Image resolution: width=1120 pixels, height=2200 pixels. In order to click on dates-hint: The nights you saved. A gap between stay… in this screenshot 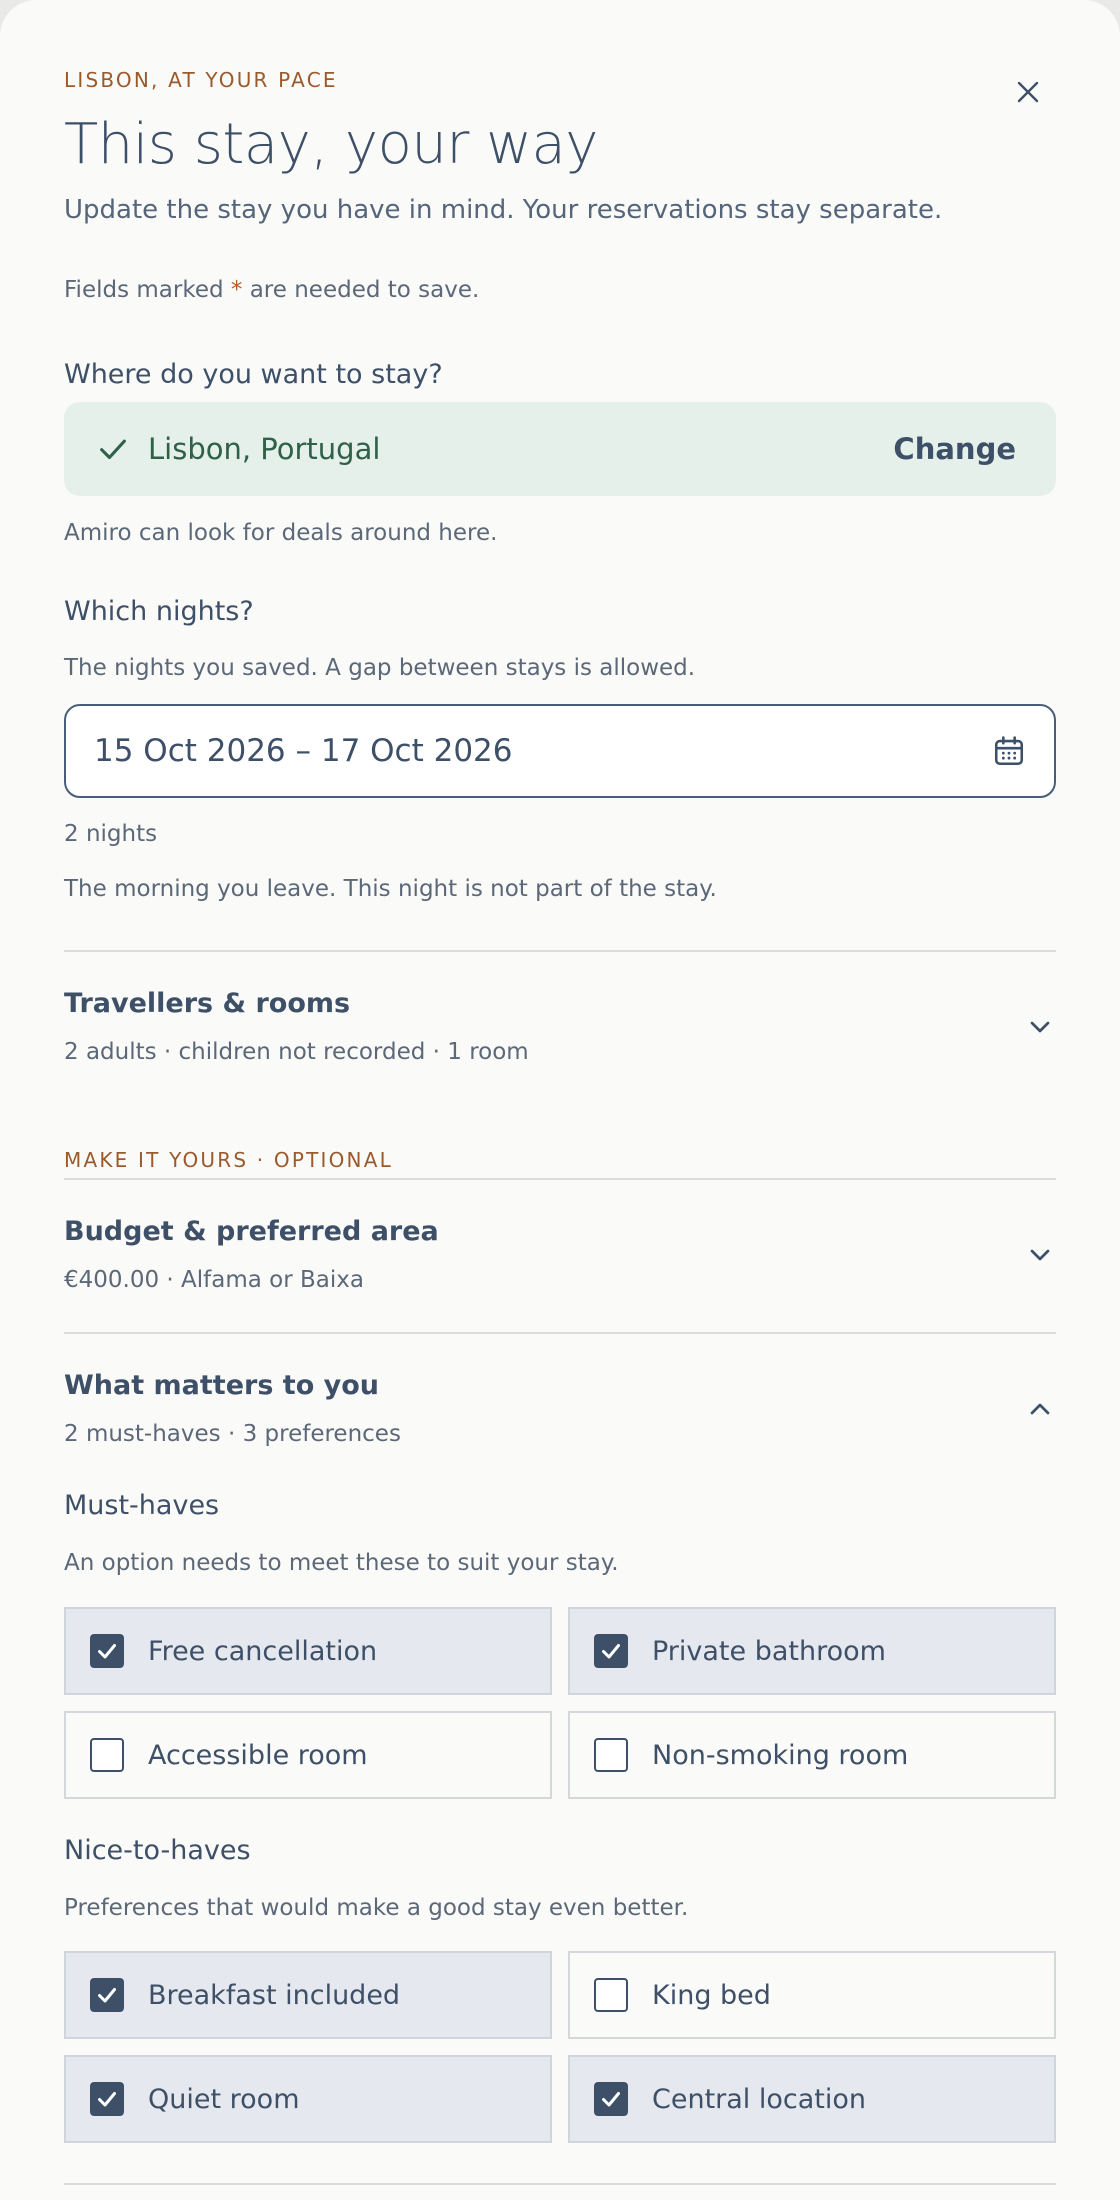, I will do `click(380, 668)`.